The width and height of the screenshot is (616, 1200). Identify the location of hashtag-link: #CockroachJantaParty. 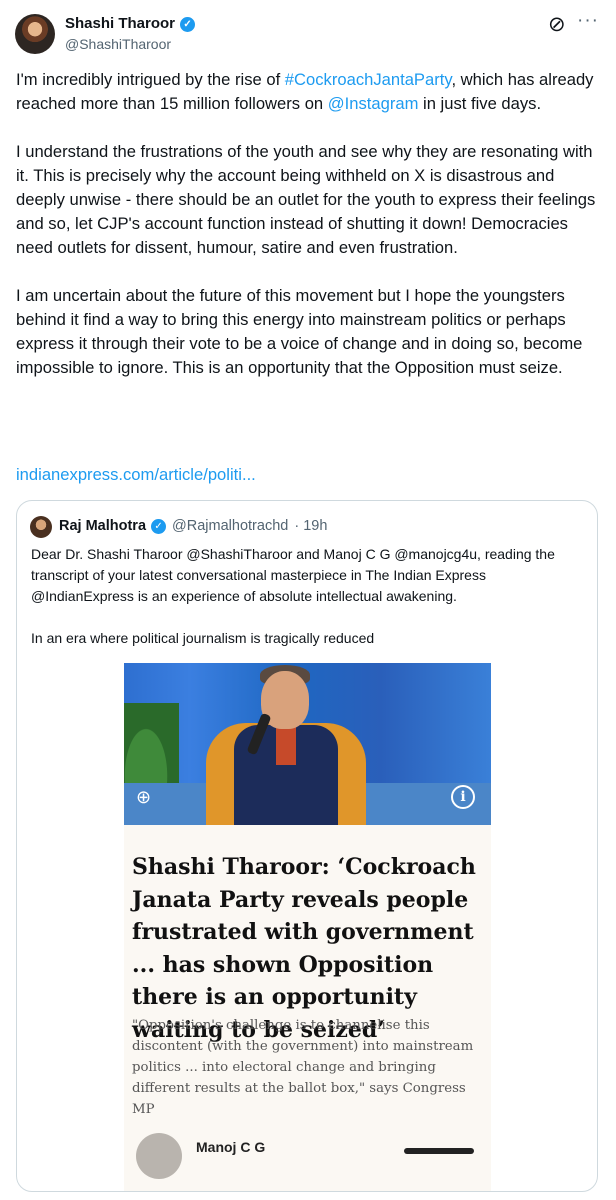
(368, 79).